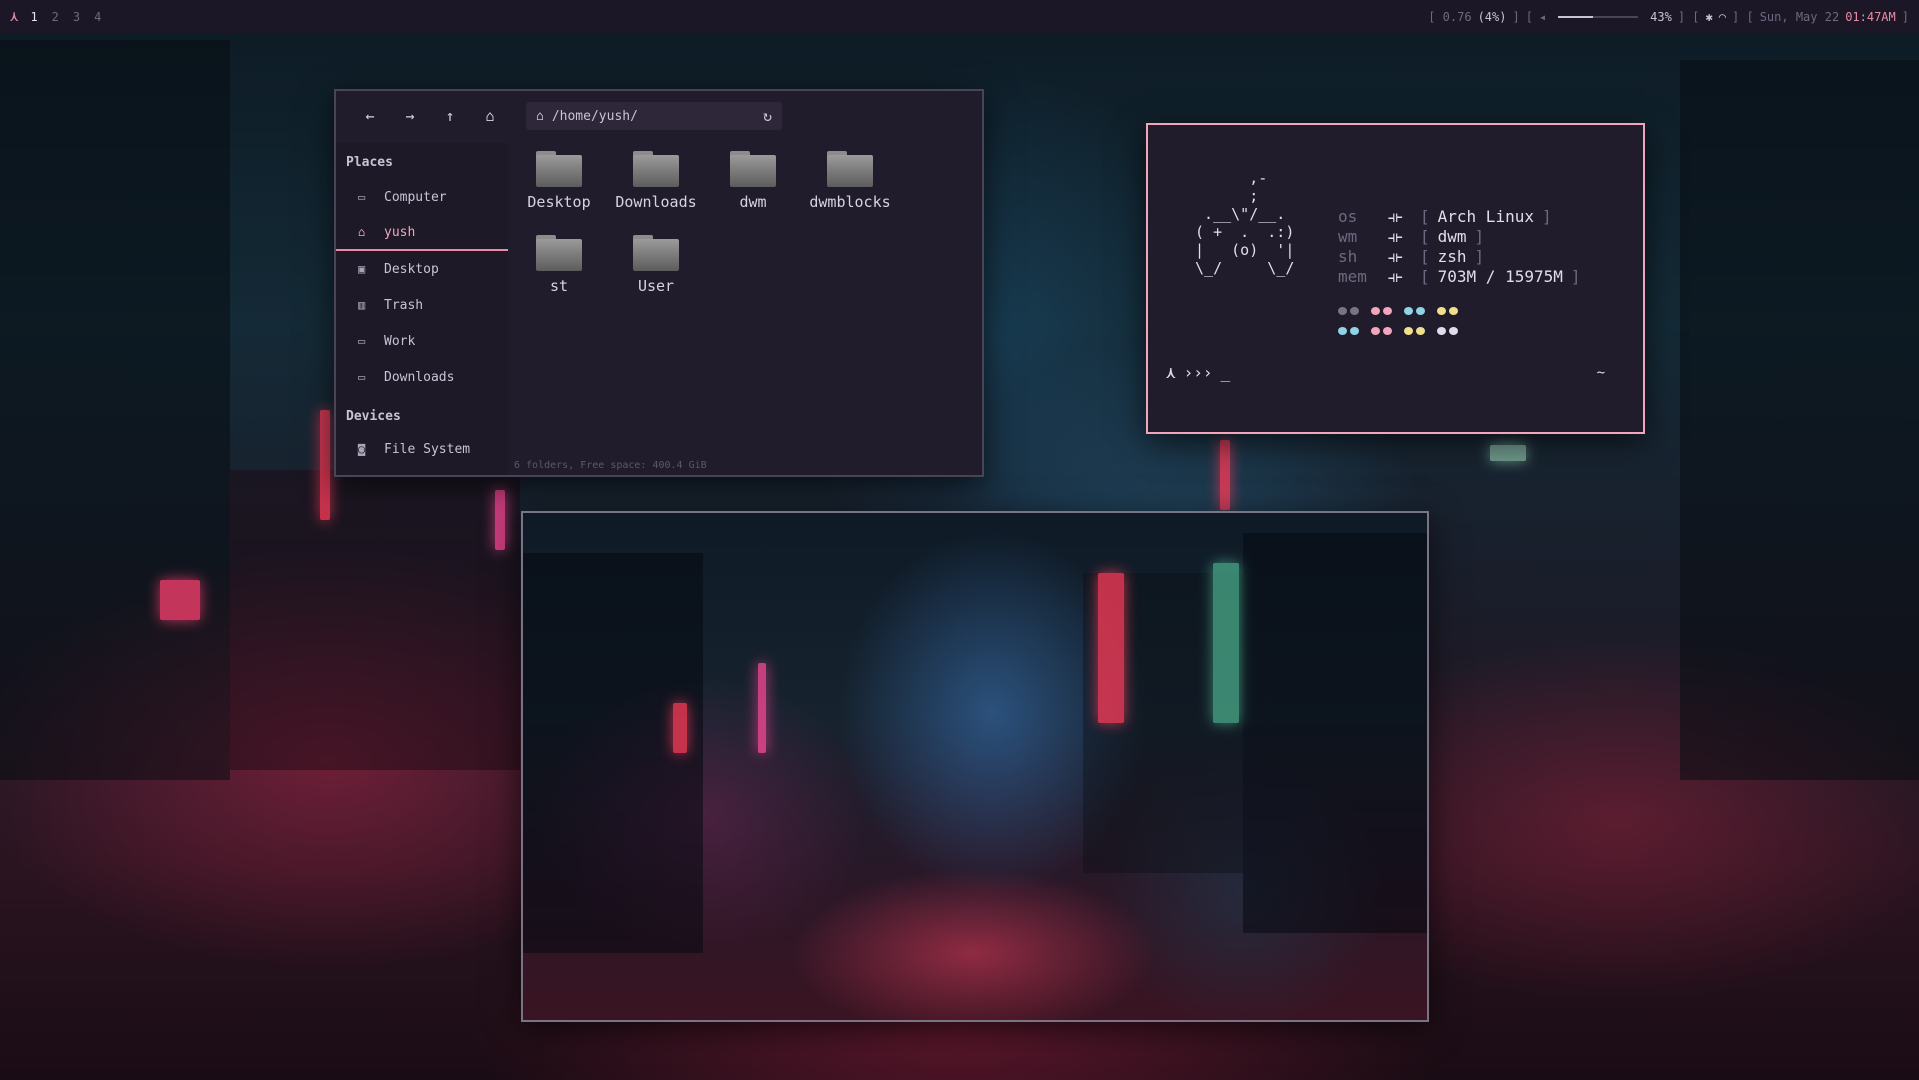 This screenshot has width=1919, height=1080. I want to click on sidebar-item-label: yush, so click(400, 232).